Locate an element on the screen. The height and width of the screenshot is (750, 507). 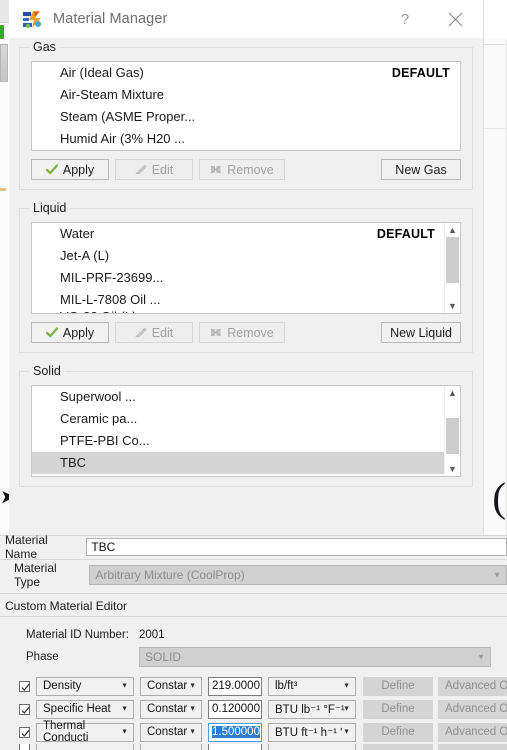
liquid-remove-button: Remove is located at coordinates (242, 332).